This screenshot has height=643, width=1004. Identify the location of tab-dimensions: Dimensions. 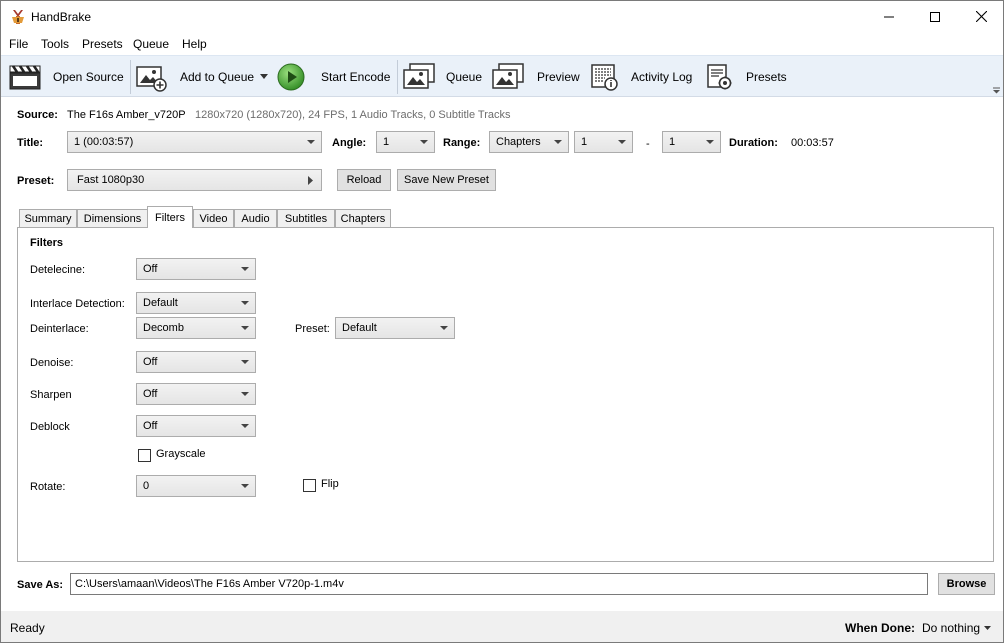
(112, 218).